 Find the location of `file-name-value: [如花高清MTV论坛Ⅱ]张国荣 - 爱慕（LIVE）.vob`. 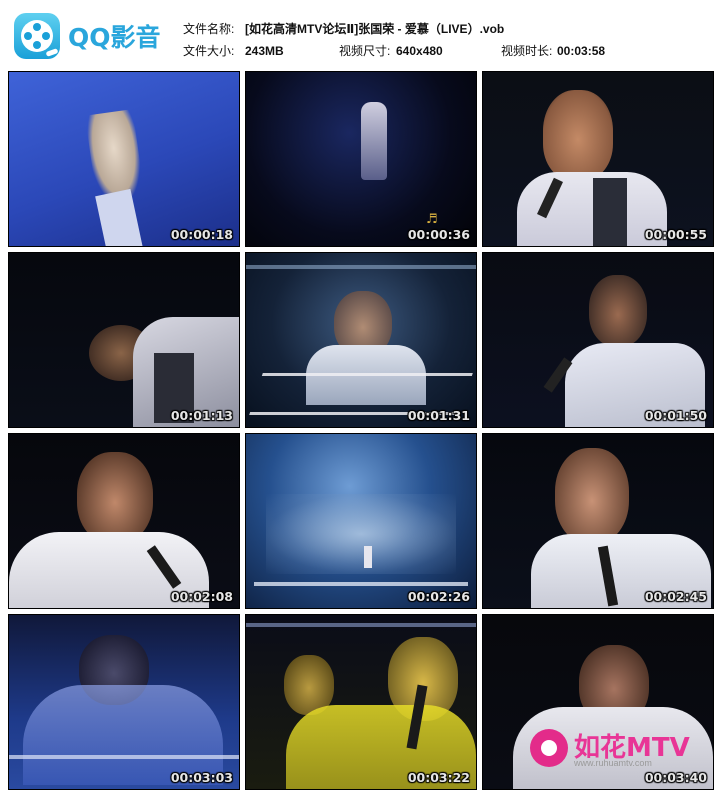

file-name-value: [如花高清MTV论坛Ⅱ]张国荣 - 爱慕（LIVE）.vob is located at coordinates (375, 29).